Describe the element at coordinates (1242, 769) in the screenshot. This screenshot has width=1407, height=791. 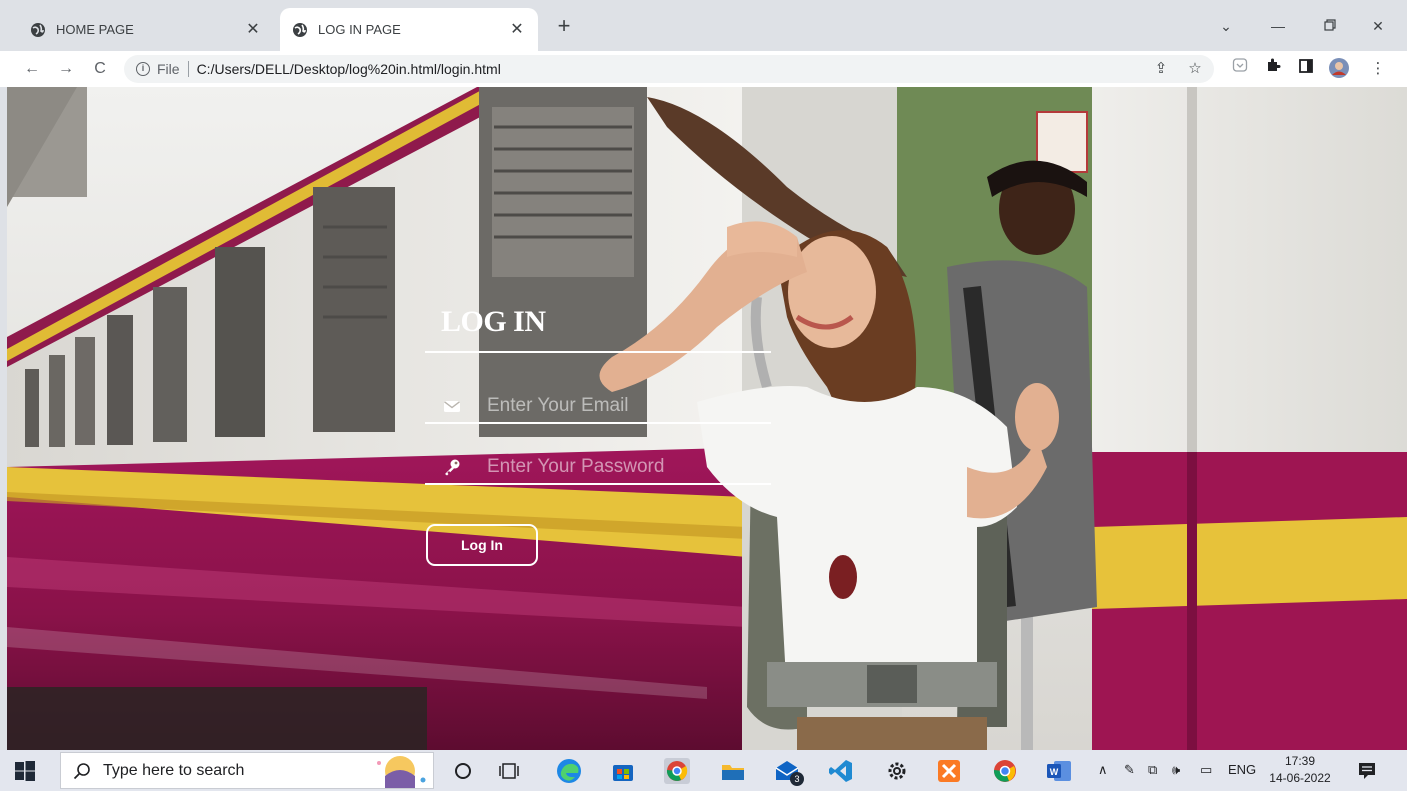
I see `language-indicator: ENG` at that location.